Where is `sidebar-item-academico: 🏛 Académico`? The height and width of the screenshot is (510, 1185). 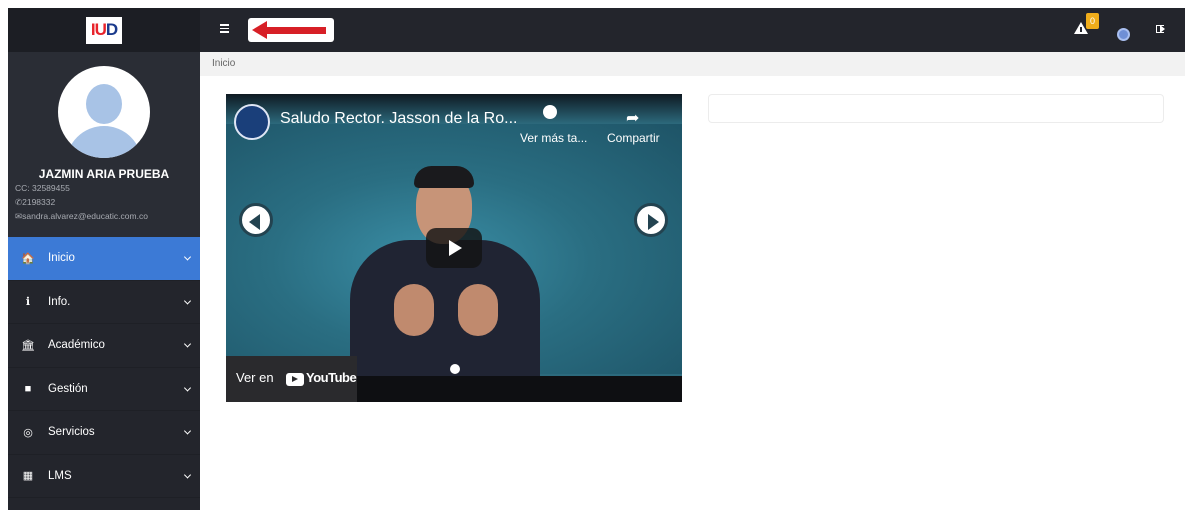 sidebar-item-academico: 🏛 Académico is located at coordinates (104, 346).